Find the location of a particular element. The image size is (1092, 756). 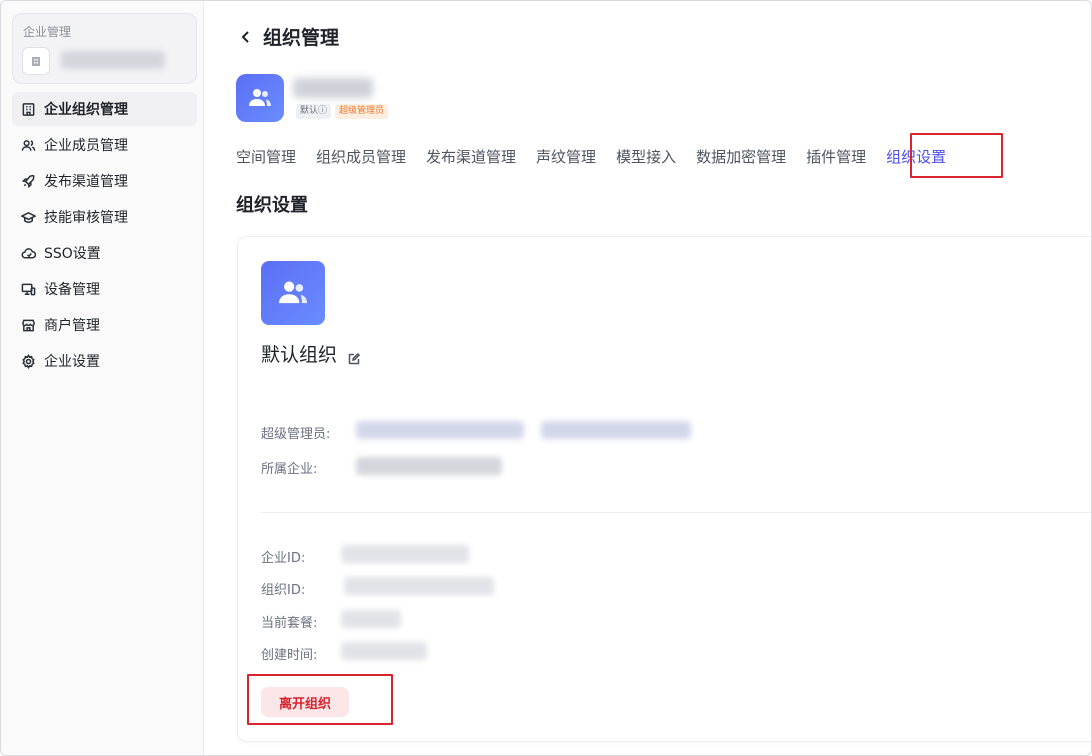

created-time-label: 创建时间: is located at coordinates (289, 655).